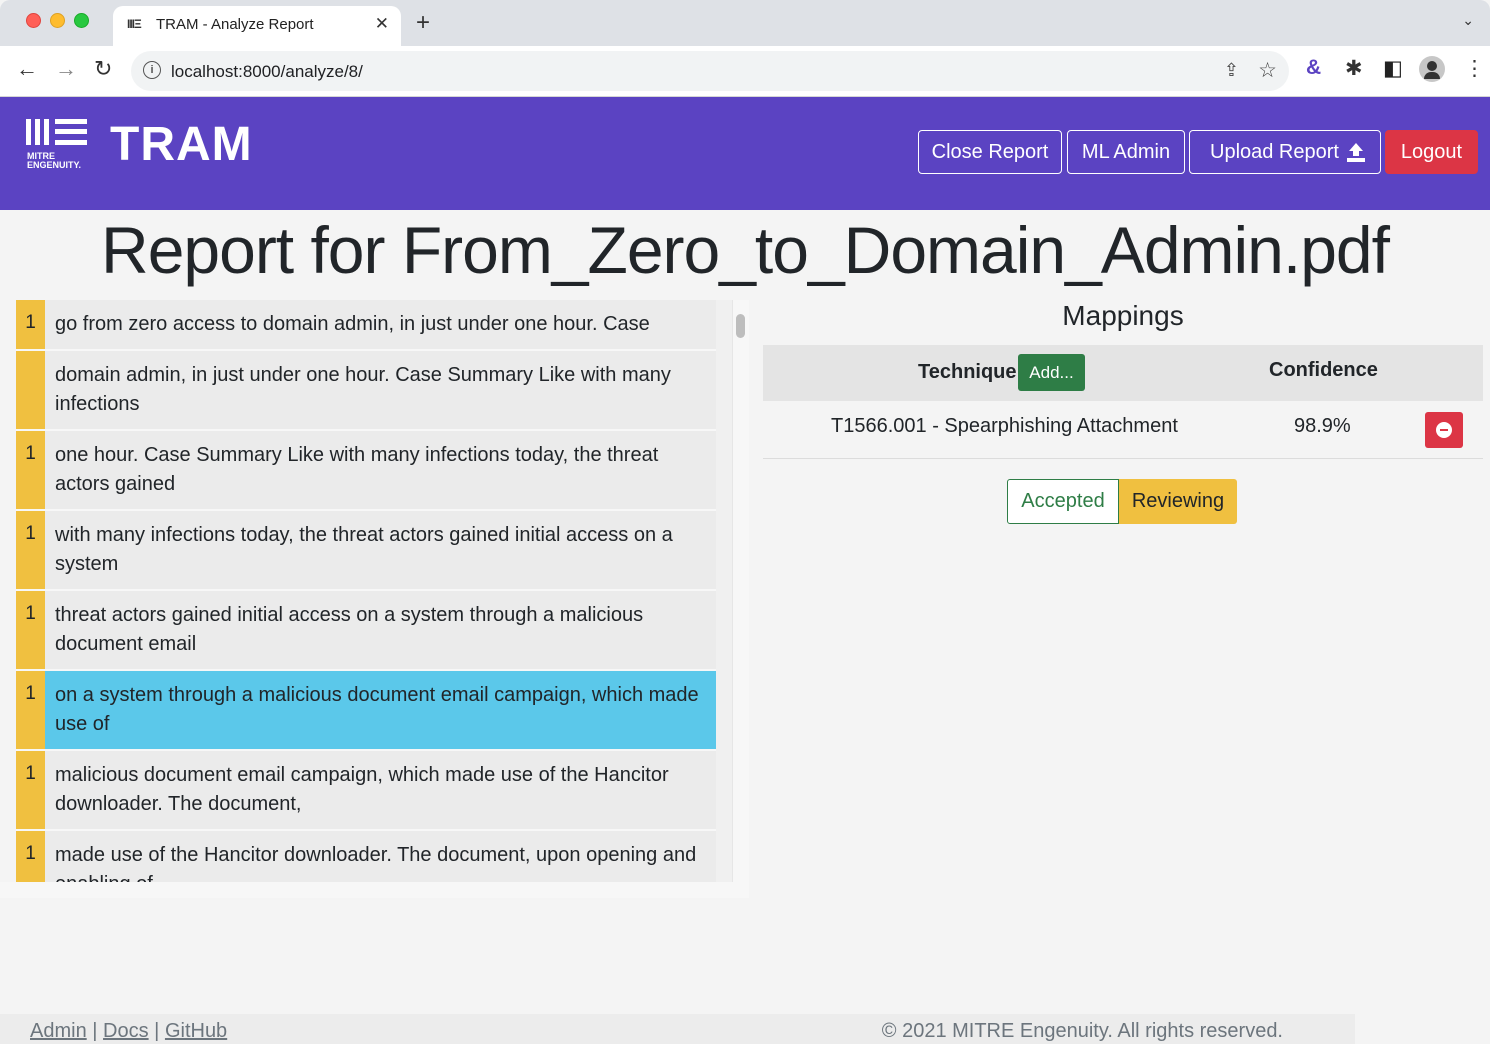  What do you see at coordinates (1231, 70) in the screenshot?
I see `share-icon: ⇪` at bounding box center [1231, 70].